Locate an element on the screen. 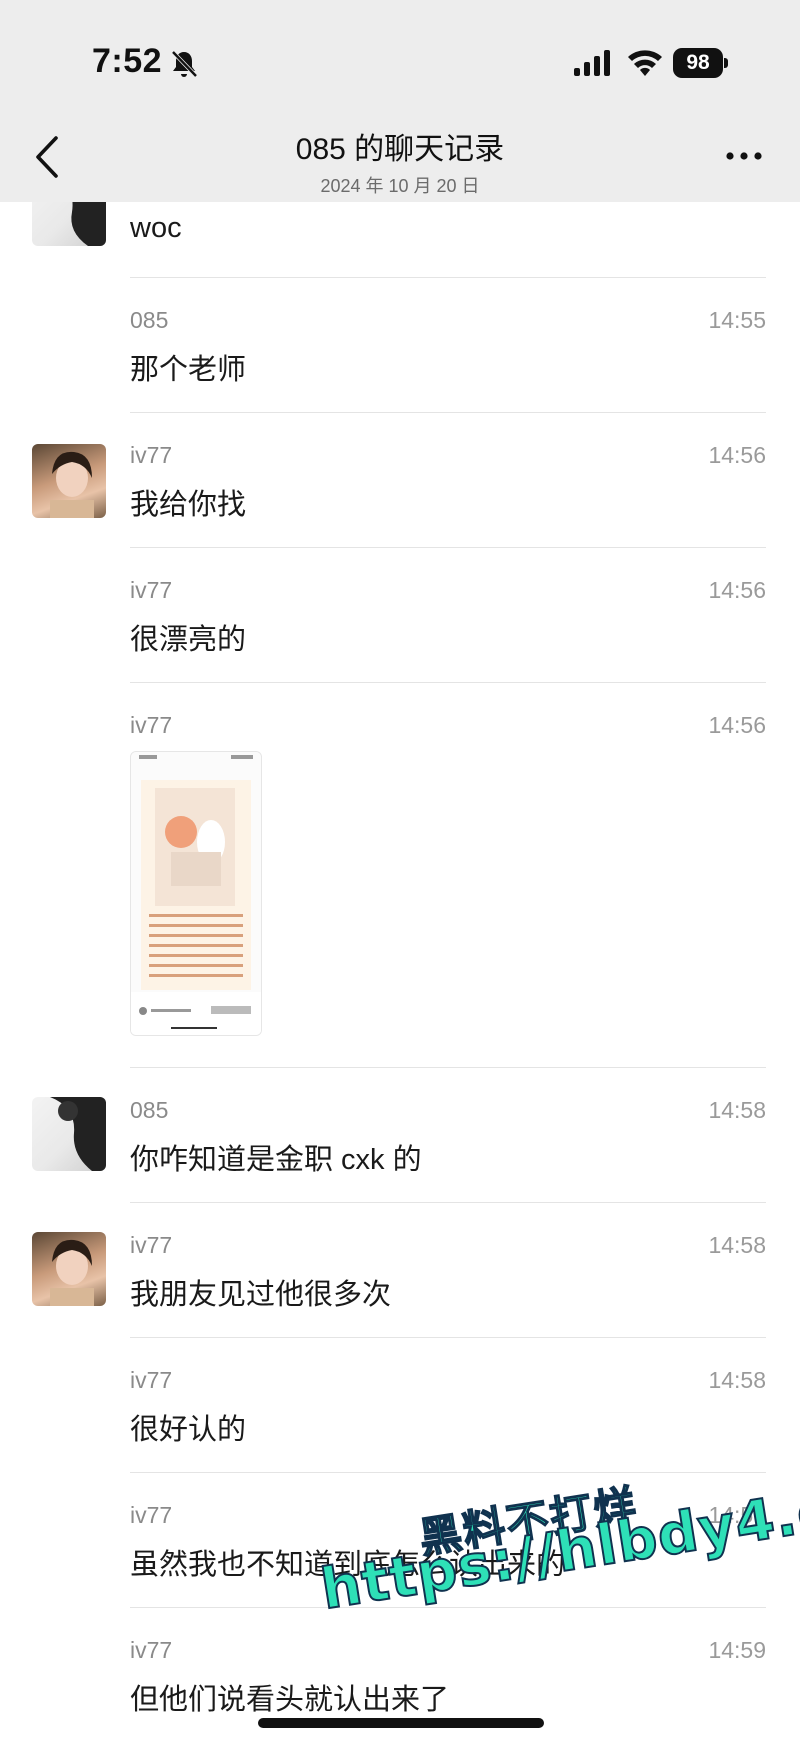 This screenshot has width=800, height=1741. message-text: 但他们说看头就认出来了 is located at coordinates (290, 1700).